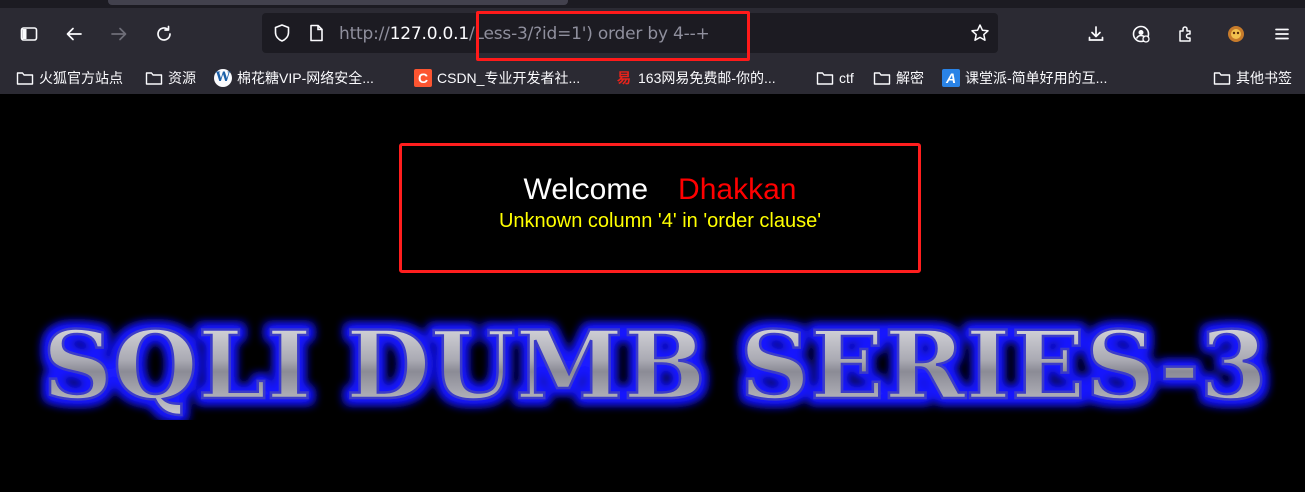 The height and width of the screenshot is (492, 1305). I want to click on bookmark-label: 火狐官方站点, so click(81, 78).